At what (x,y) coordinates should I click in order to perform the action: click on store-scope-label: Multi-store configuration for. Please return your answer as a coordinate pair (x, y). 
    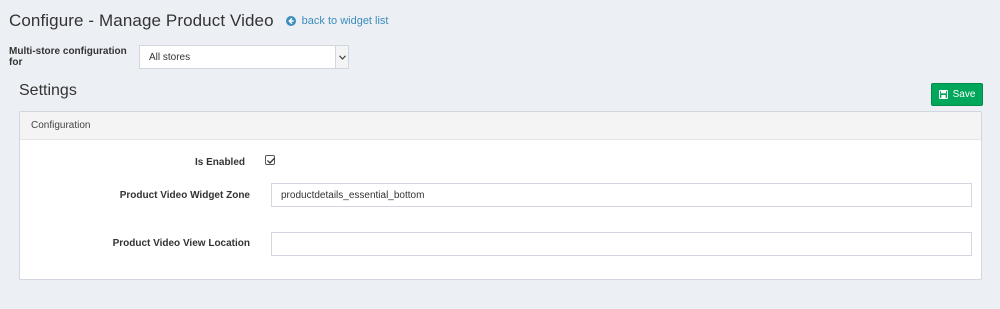
    Looking at the image, I should click on (68, 57).